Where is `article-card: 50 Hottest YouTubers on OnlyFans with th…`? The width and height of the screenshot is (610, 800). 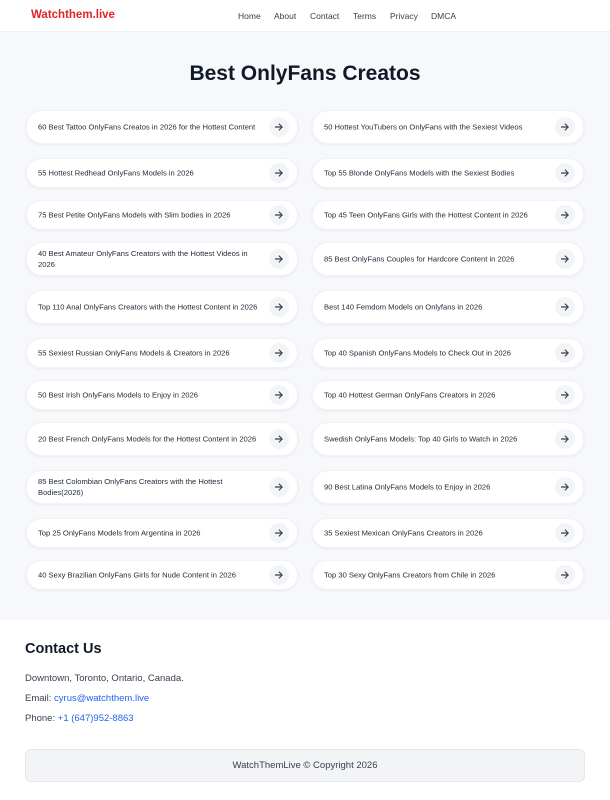
article-card: 50 Hottest YouTubers on OnlyFans with th… is located at coordinates (448, 127).